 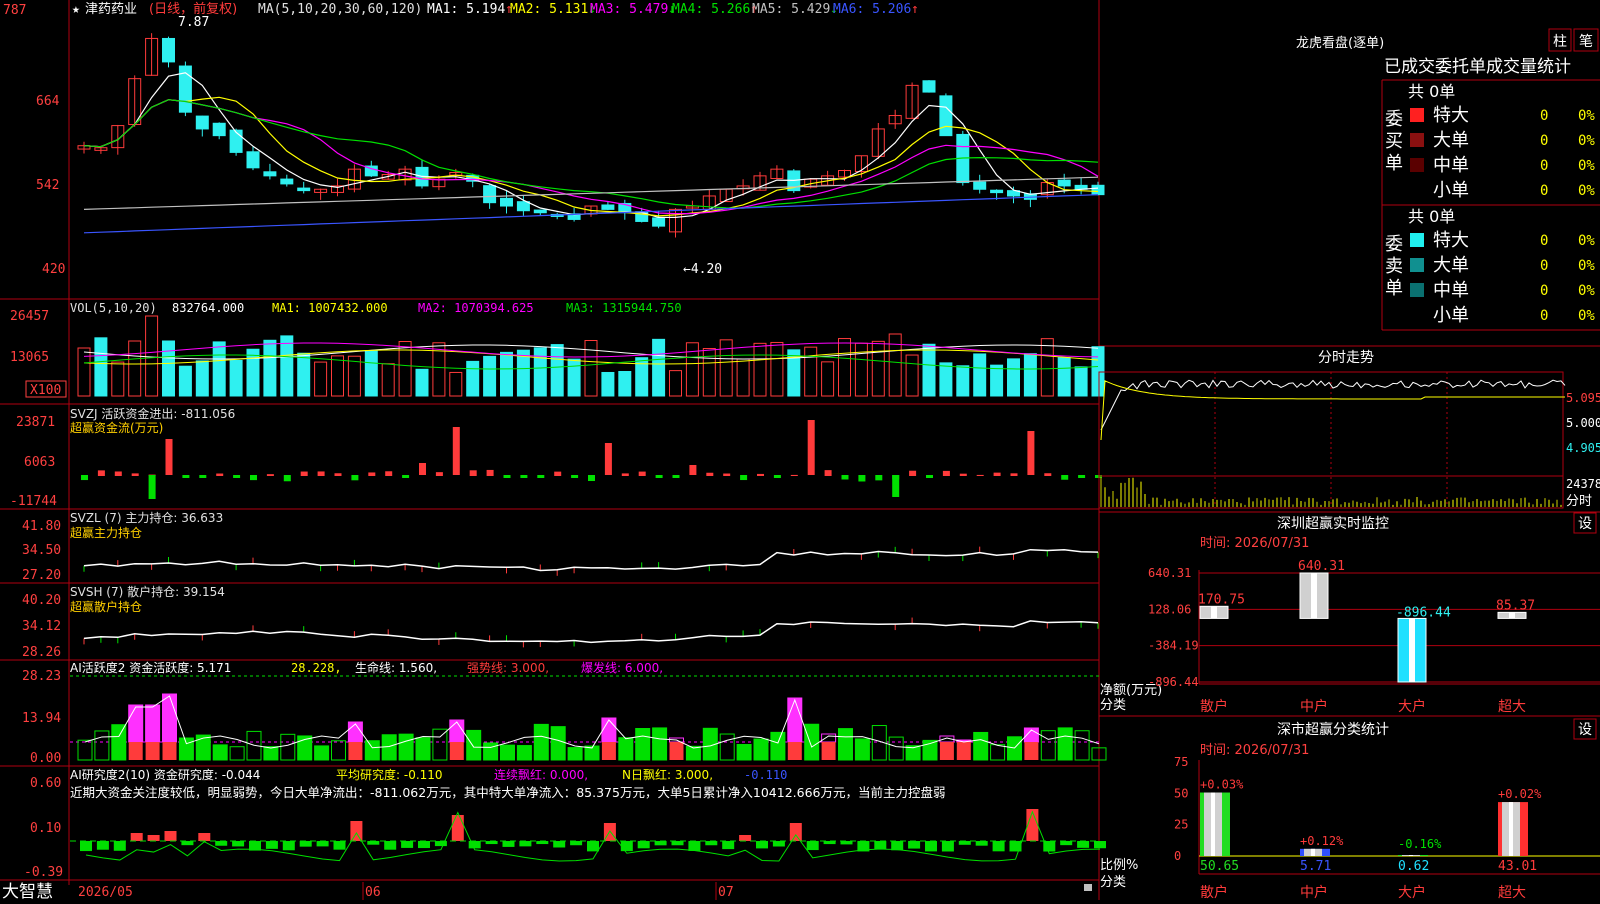 I want to click on research-line, so click(x=593, y=836).